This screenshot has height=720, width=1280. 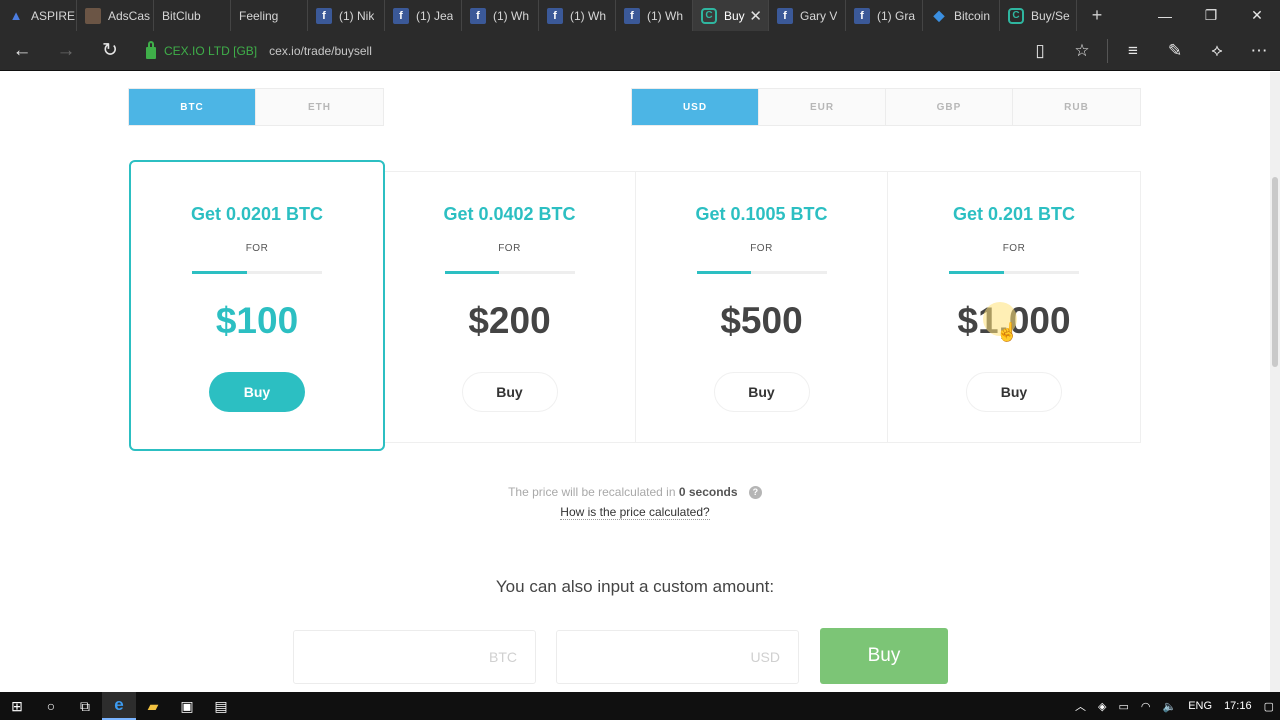 What do you see at coordinates (192, 107) in the screenshot?
I see `tab-btc: BTC` at bounding box center [192, 107].